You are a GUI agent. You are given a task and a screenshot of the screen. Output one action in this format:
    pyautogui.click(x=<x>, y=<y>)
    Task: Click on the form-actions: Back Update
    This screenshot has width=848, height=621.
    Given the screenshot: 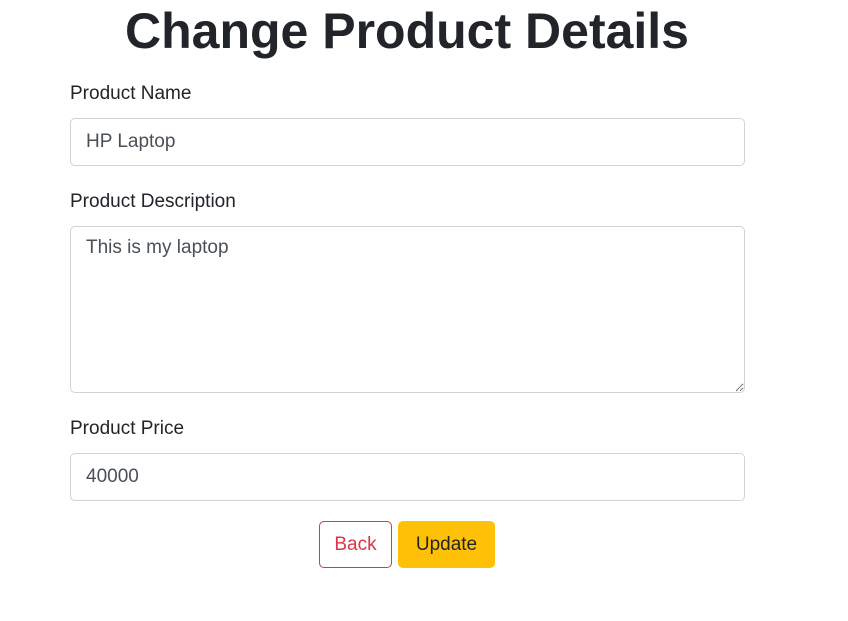 What is the action you would take?
    pyautogui.click(x=407, y=544)
    